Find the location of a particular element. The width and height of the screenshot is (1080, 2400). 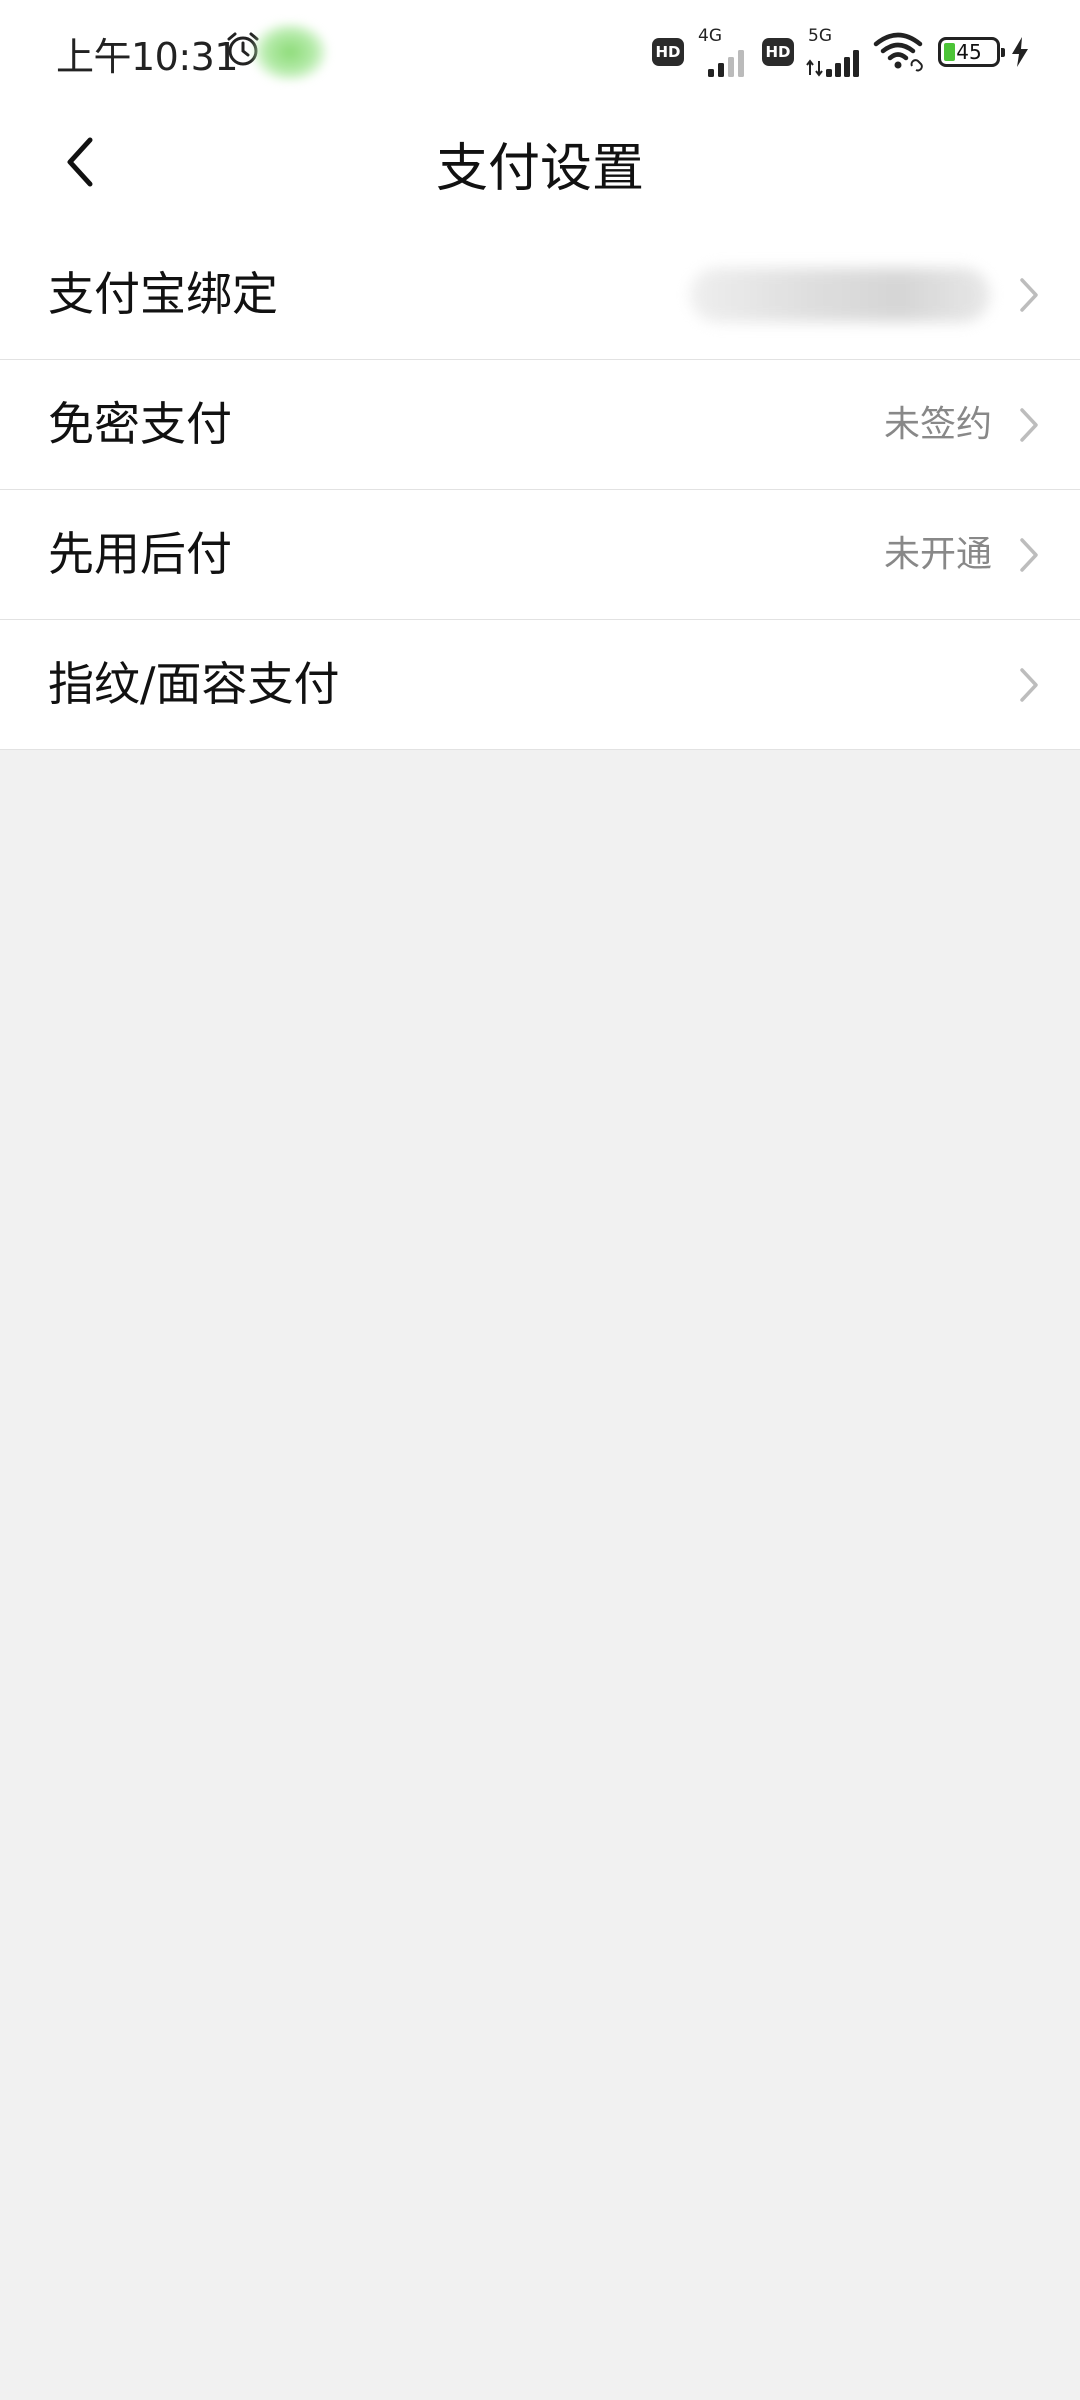

battery-cap is located at coordinates (1003, 52).